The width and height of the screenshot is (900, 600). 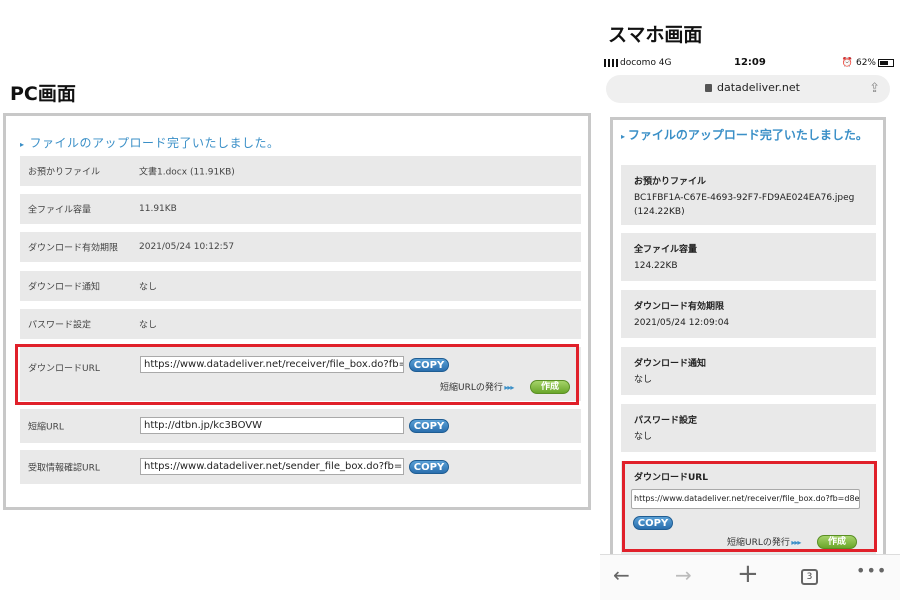 I want to click on pc-screen-heading: PC画面, so click(x=43, y=94).